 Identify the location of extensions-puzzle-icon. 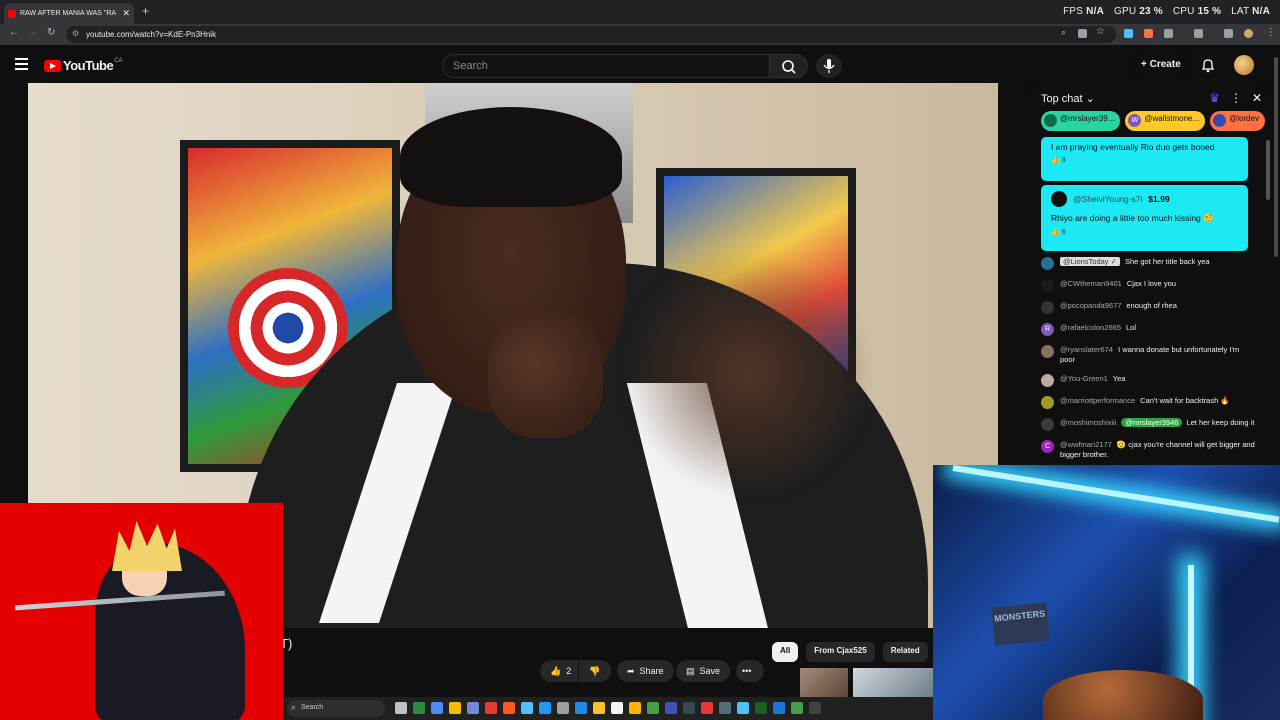
(1168, 33).